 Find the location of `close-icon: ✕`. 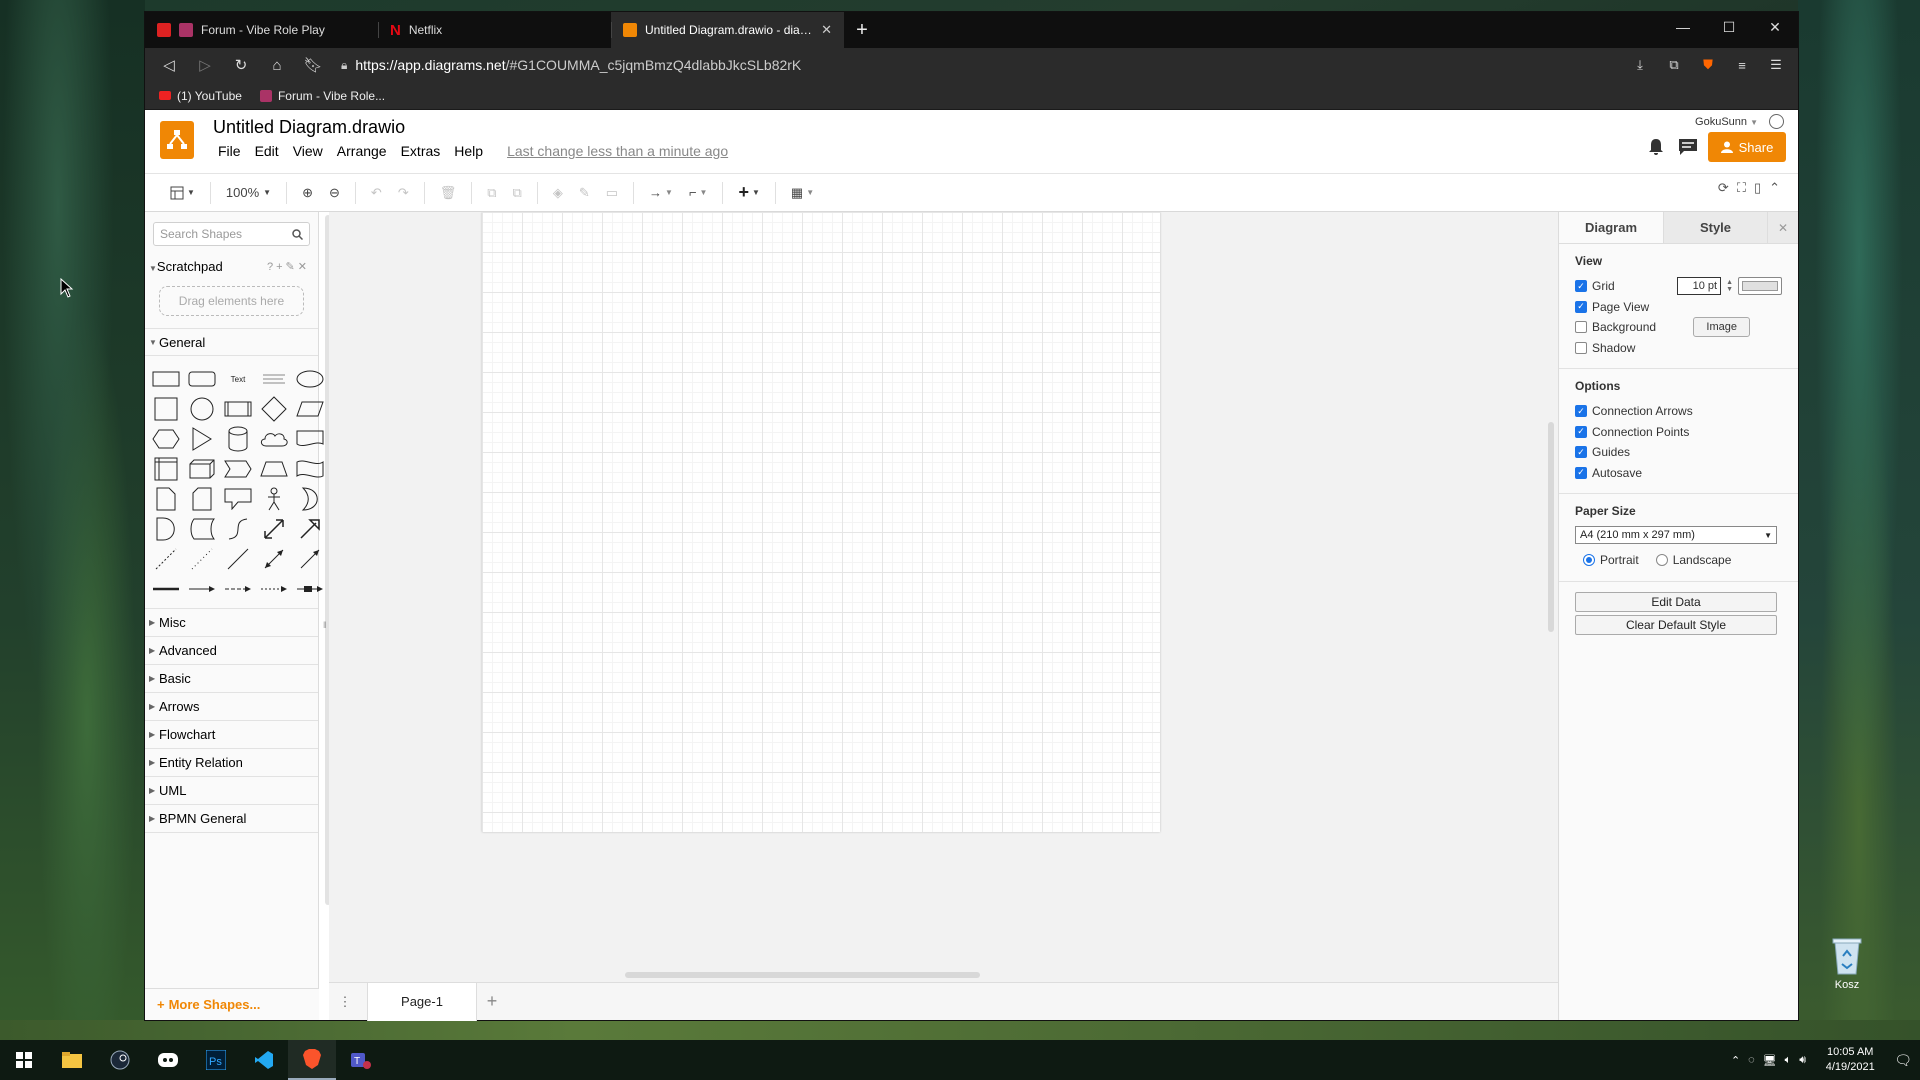

close-icon: ✕ is located at coordinates (1782, 227).